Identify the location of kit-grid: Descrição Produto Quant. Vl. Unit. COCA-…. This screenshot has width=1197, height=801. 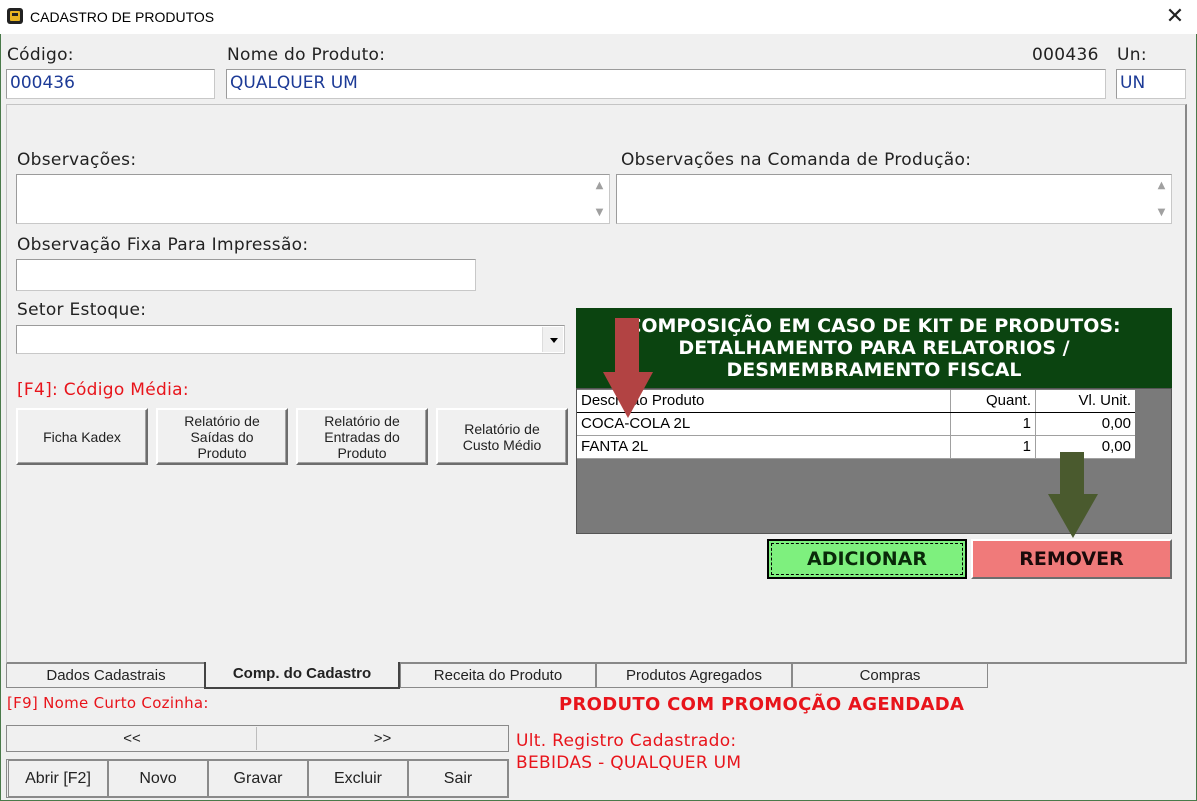
(856, 424).